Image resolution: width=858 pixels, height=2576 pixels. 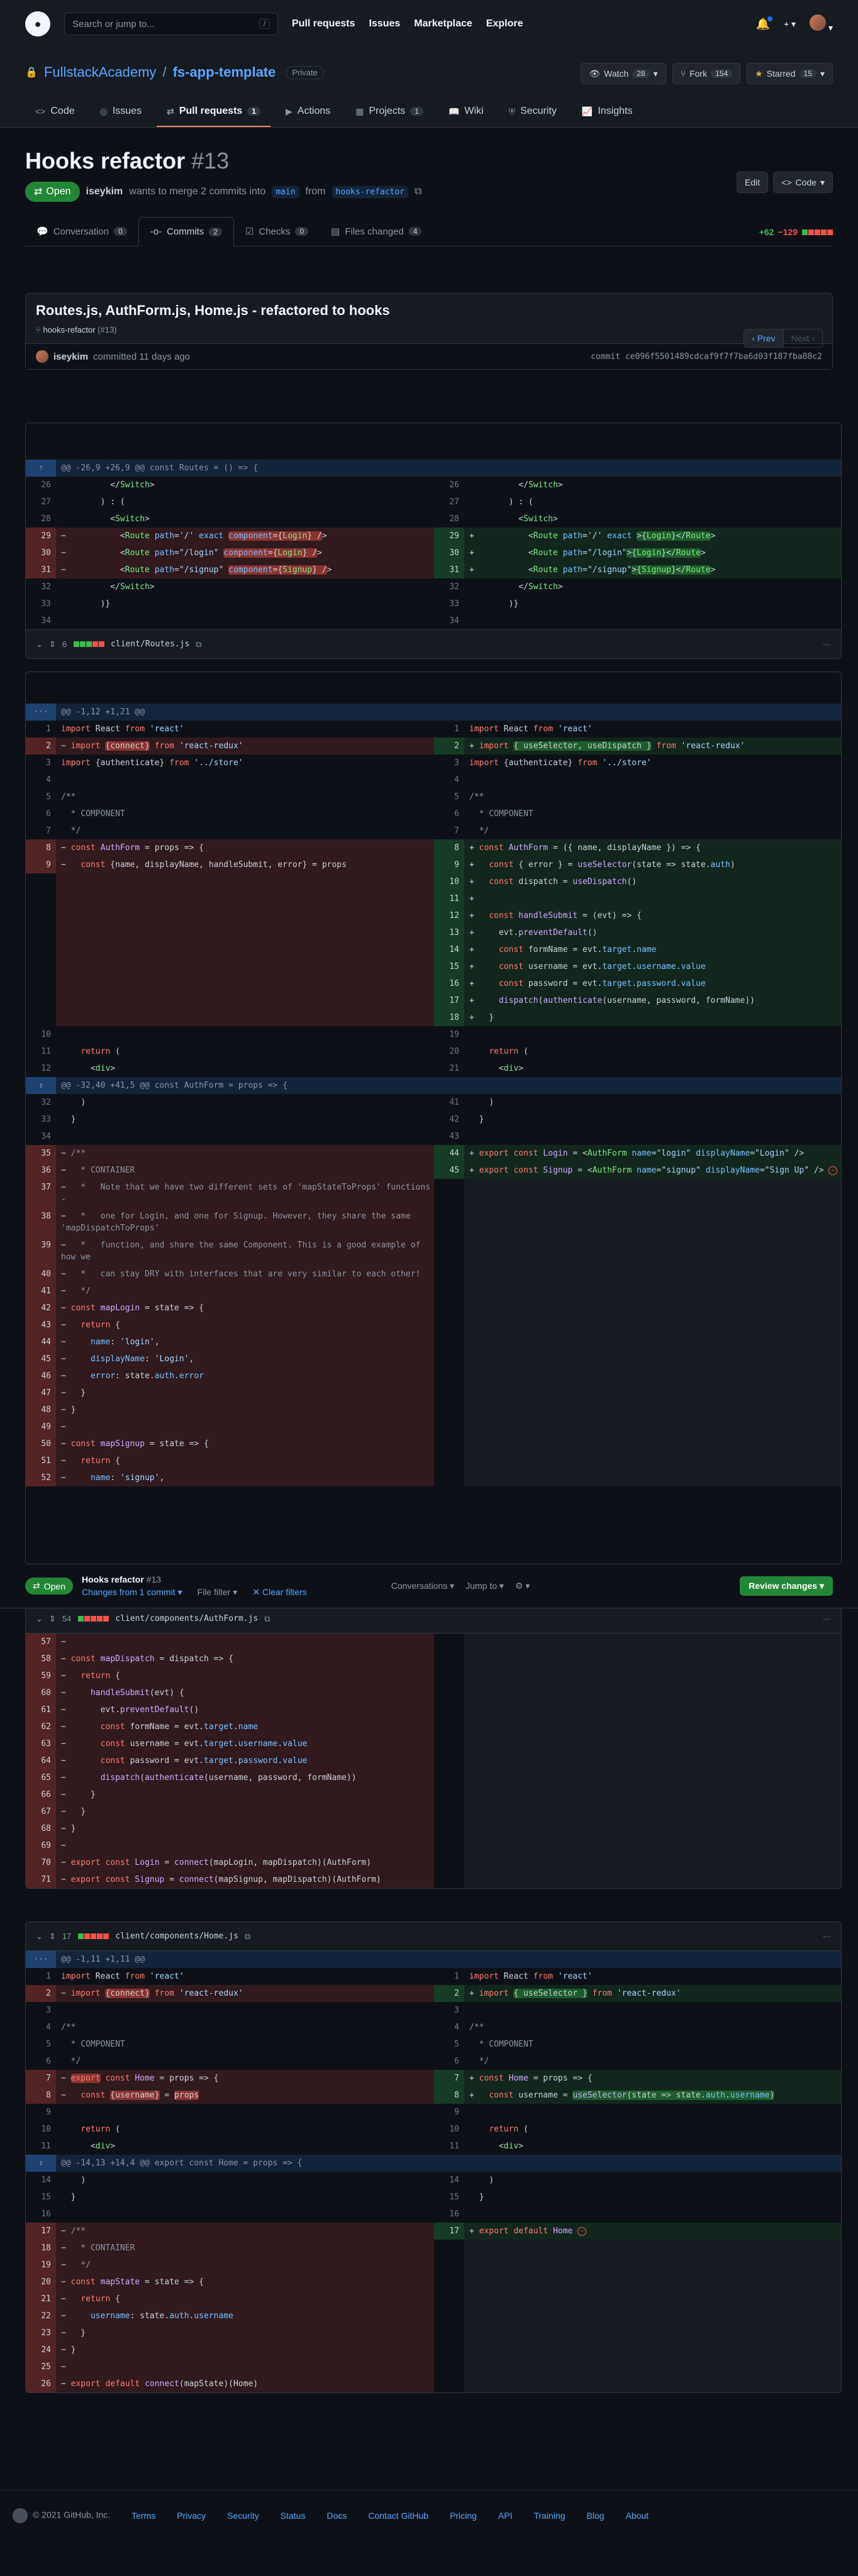 I want to click on tab-wiki: 📖 Wiki, so click(x=466, y=112).